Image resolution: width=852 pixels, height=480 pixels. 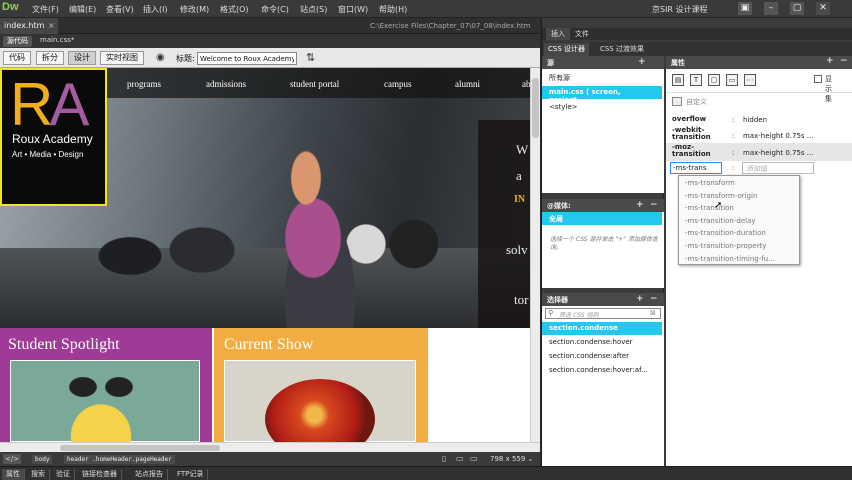 I want to click on property-colon: :, so click(x=733, y=168).